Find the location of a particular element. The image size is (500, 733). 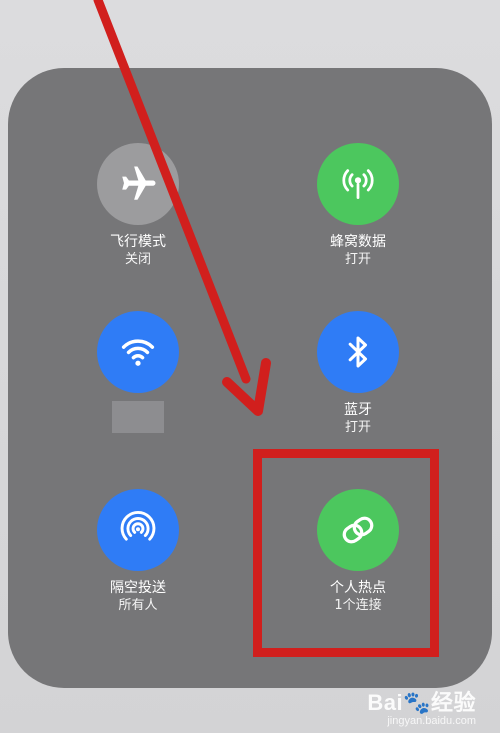

wifi-name-redaction is located at coordinates (138, 417).